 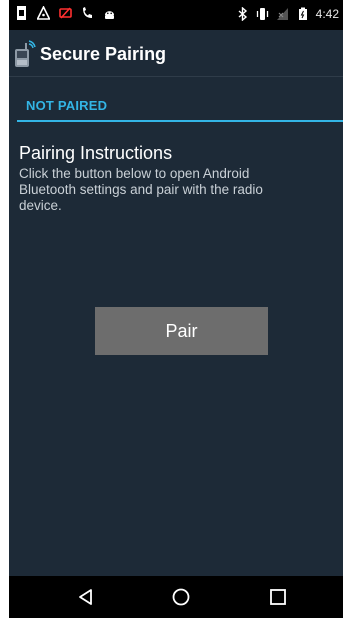 I want to click on missed-call-icon, so click(x=65, y=13).